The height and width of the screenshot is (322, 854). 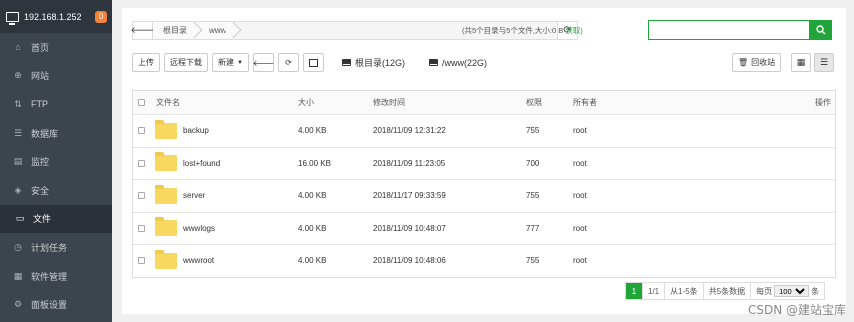 I want to click on table-row: wwwroot 4.00 KB 2018/11/09 10:48:06 755 root, so click(x=484, y=260).